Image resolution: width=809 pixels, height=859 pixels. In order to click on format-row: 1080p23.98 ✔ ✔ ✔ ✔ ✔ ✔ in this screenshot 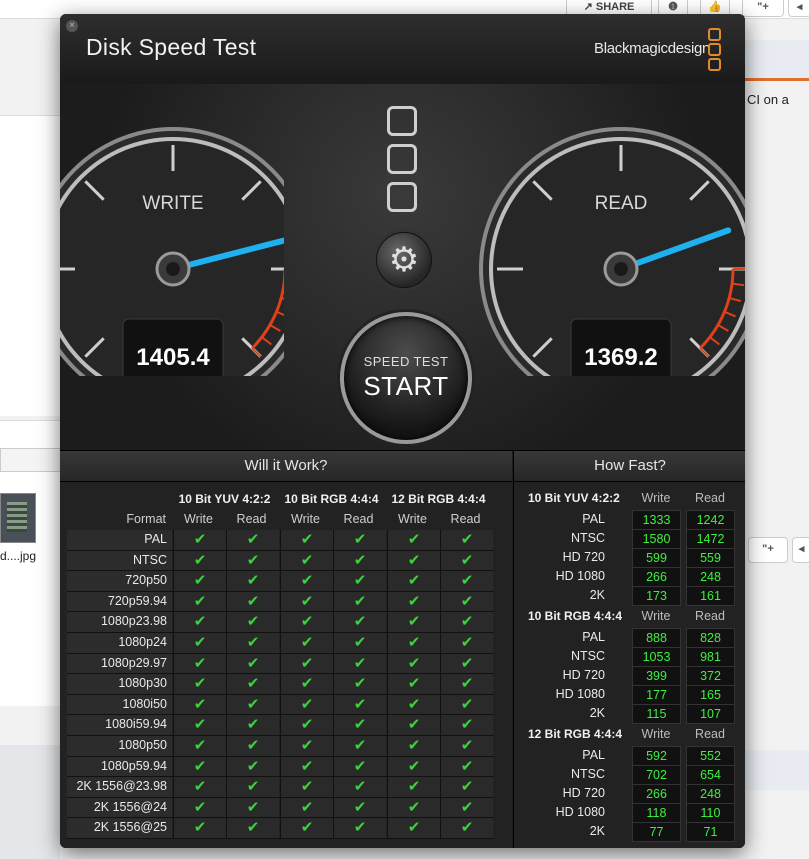, I will do `click(280, 622)`.